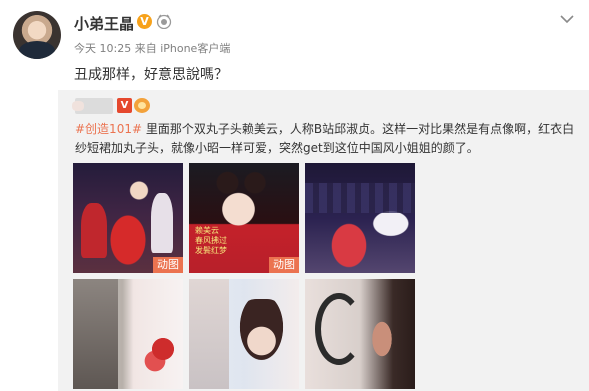  What do you see at coordinates (244, 218) in the screenshot?
I see `image-thumb-2: 赖美云 春风拂过 发鬓红梦 动图` at bounding box center [244, 218].